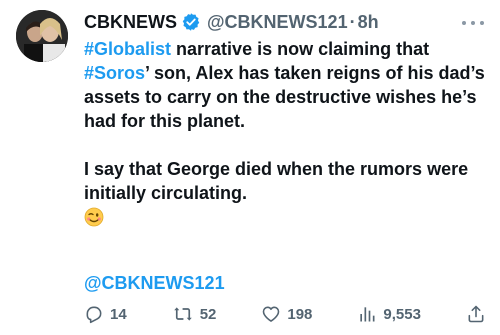 Image resolution: width=500 pixels, height=335 pixels. I want to click on reply-button: 14, so click(105, 314).